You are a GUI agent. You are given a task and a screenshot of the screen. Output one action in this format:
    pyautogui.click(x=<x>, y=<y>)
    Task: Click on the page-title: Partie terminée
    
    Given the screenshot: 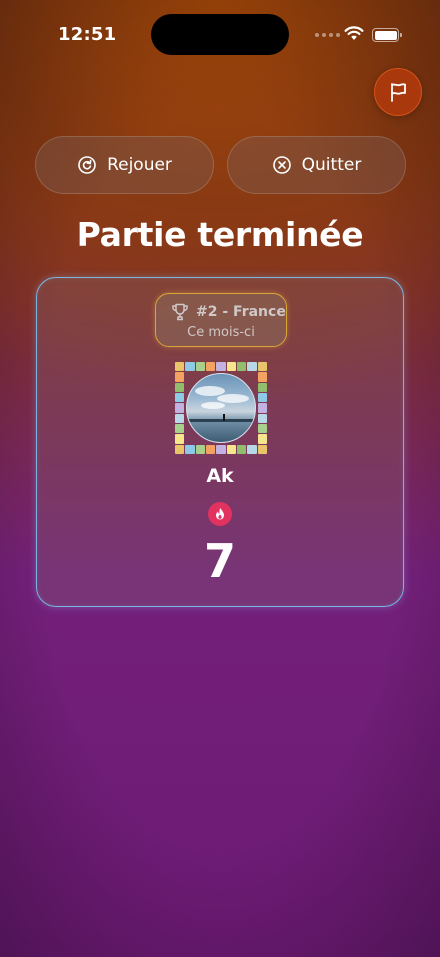 What is the action you would take?
    pyautogui.click(x=220, y=234)
    